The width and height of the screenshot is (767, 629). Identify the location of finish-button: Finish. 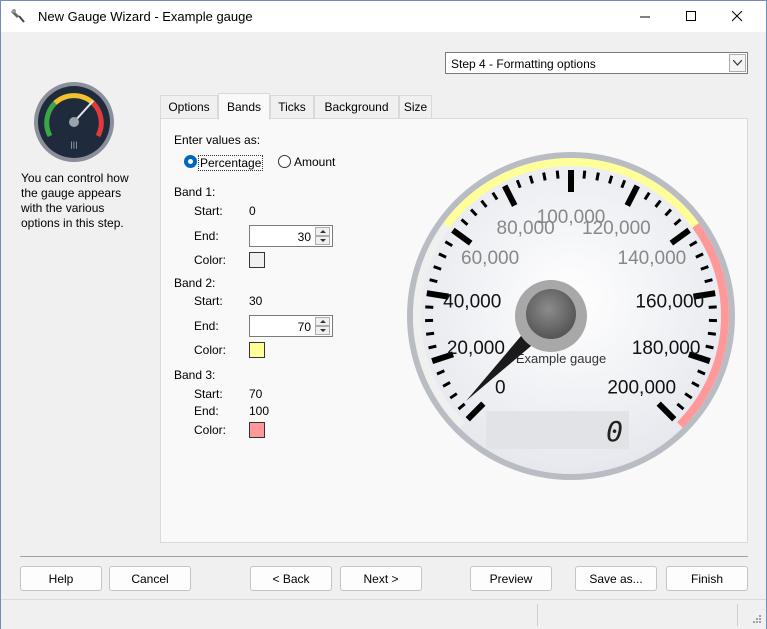
(707, 578).